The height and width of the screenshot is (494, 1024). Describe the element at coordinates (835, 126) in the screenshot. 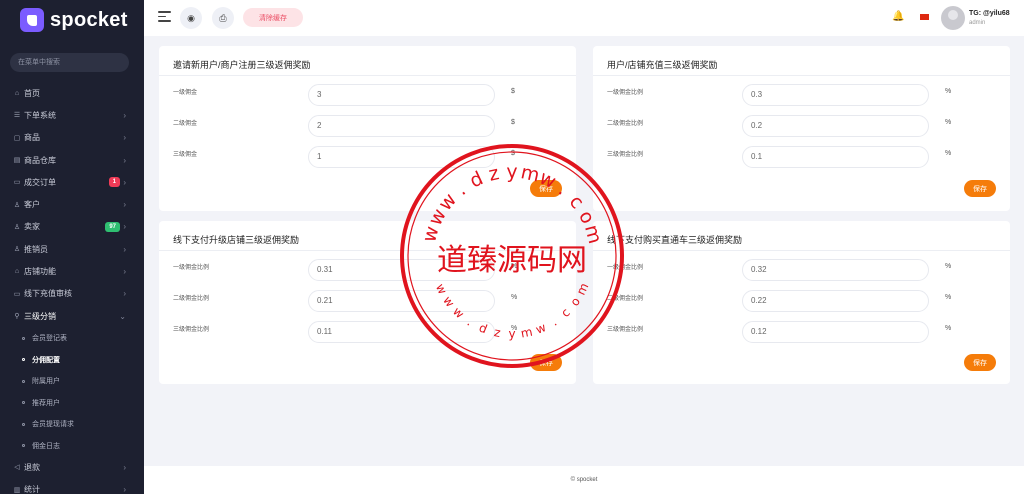

I see `commission-value-input: 0.2` at that location.